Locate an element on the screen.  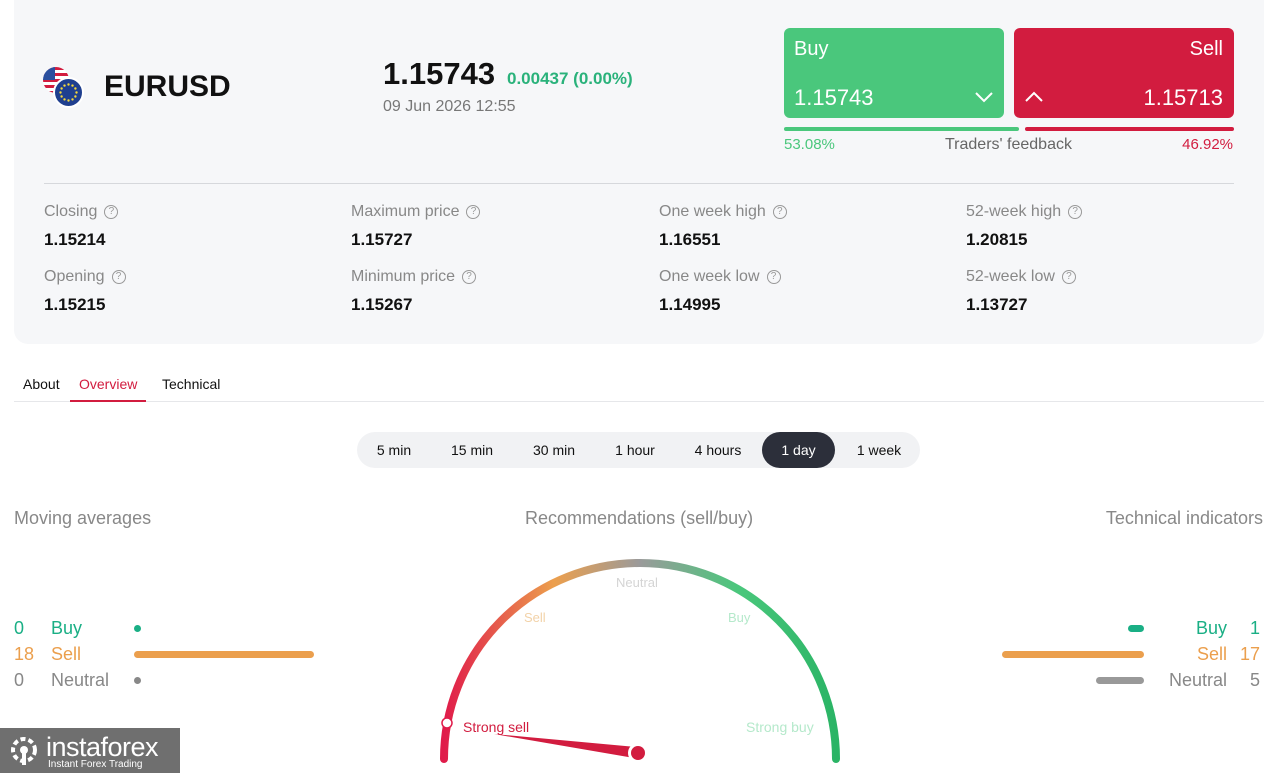
stat-value: 1.13727 is located at coordinates (997, 304).